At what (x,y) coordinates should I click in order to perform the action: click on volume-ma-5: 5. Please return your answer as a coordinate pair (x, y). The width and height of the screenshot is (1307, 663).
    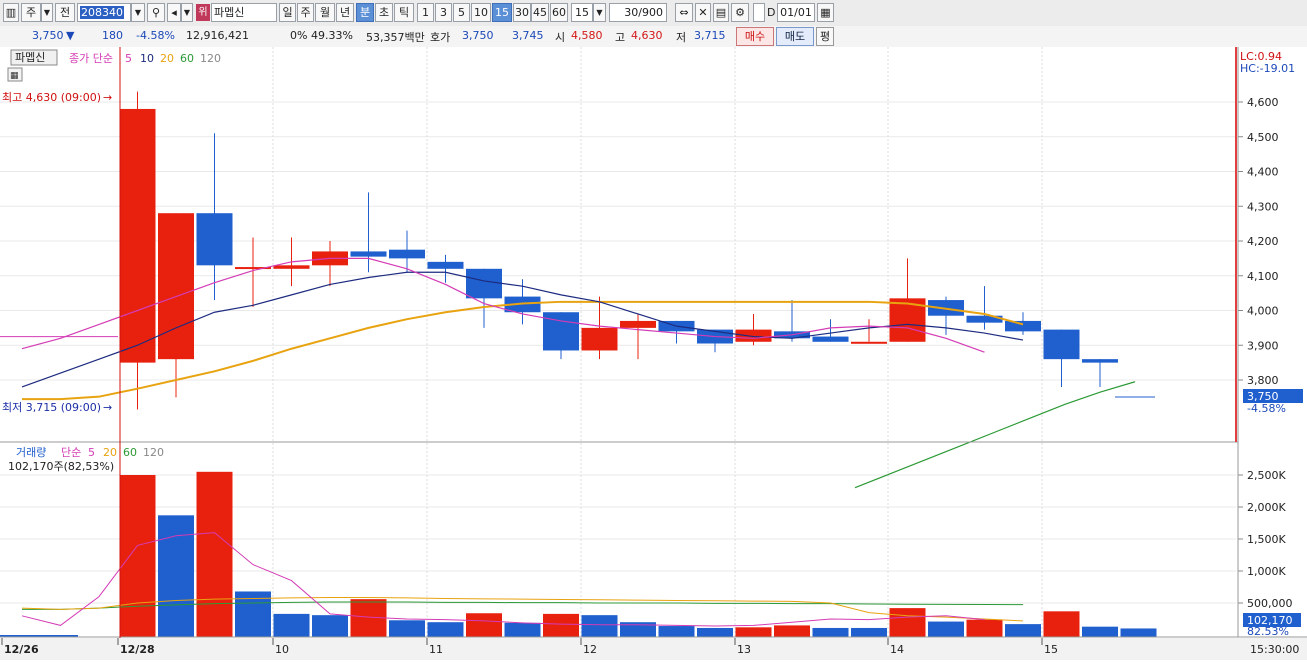
    Looking at the image, I should click on (91, 452).